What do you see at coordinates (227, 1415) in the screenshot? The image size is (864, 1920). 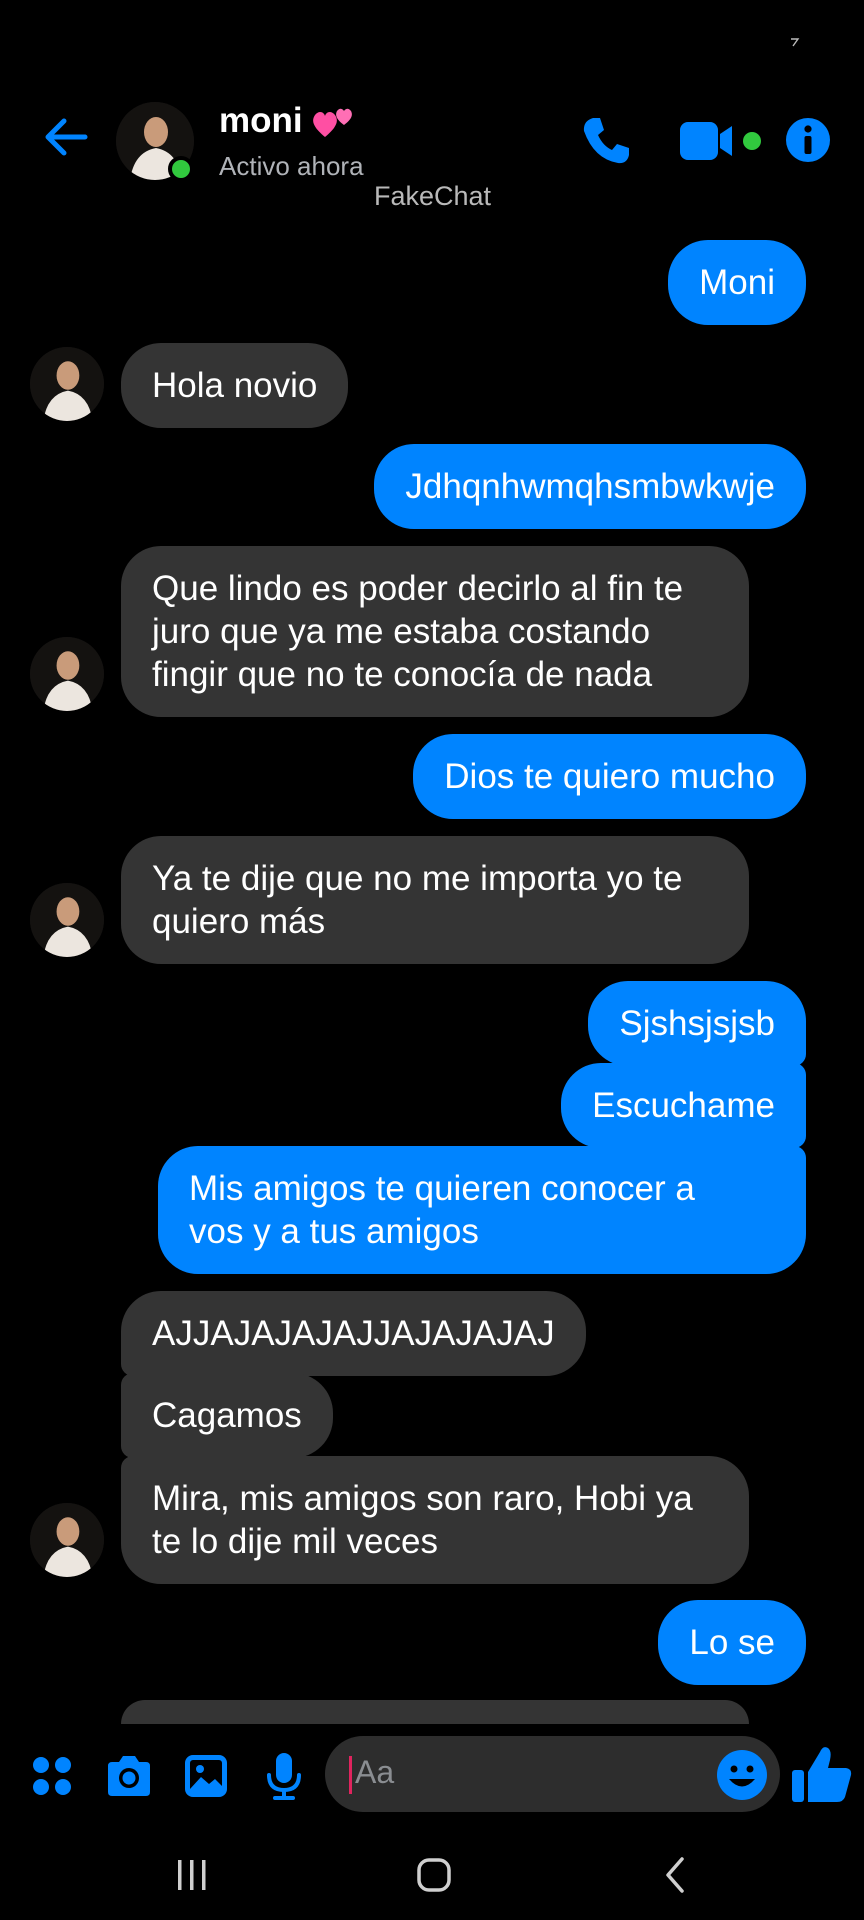 I see `received-message-bubble: Cagamos` at bounding box center [227, 1415].